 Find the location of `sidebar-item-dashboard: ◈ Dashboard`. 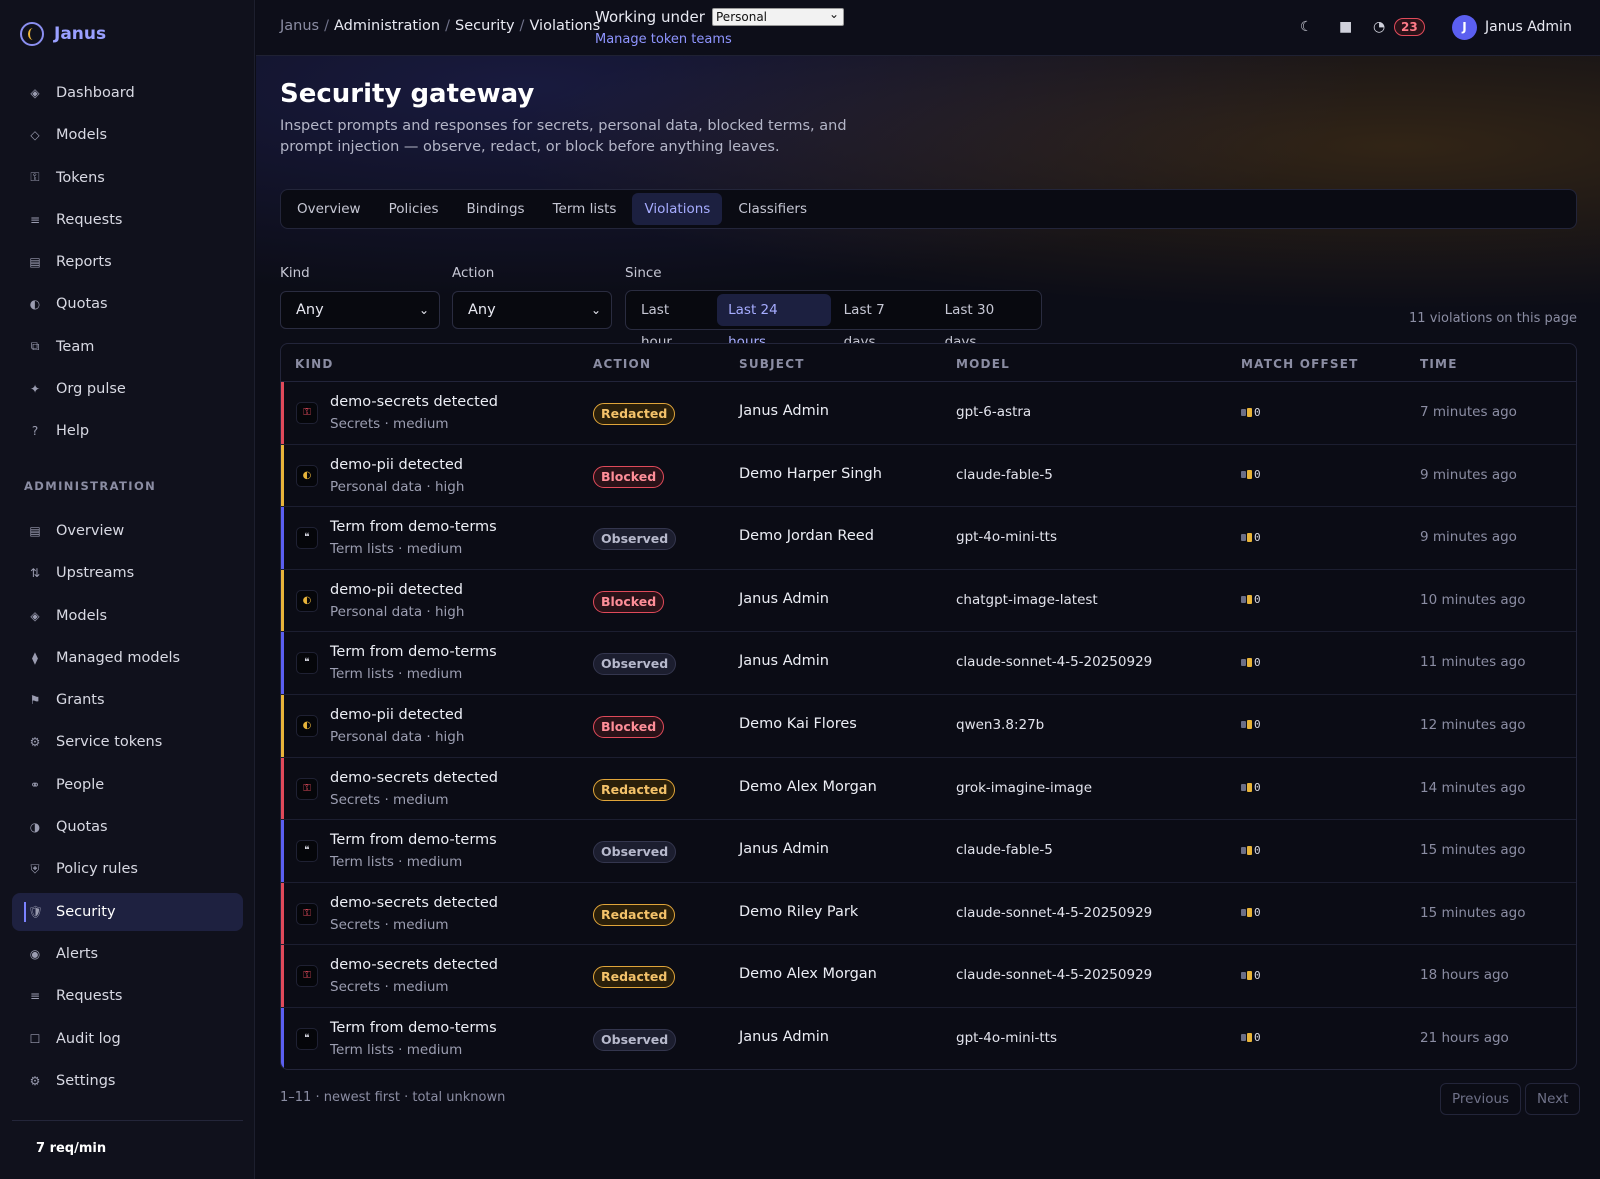

sidebar-item-dashboard: ◈ Dashboard is located at coordinates (127, 93).